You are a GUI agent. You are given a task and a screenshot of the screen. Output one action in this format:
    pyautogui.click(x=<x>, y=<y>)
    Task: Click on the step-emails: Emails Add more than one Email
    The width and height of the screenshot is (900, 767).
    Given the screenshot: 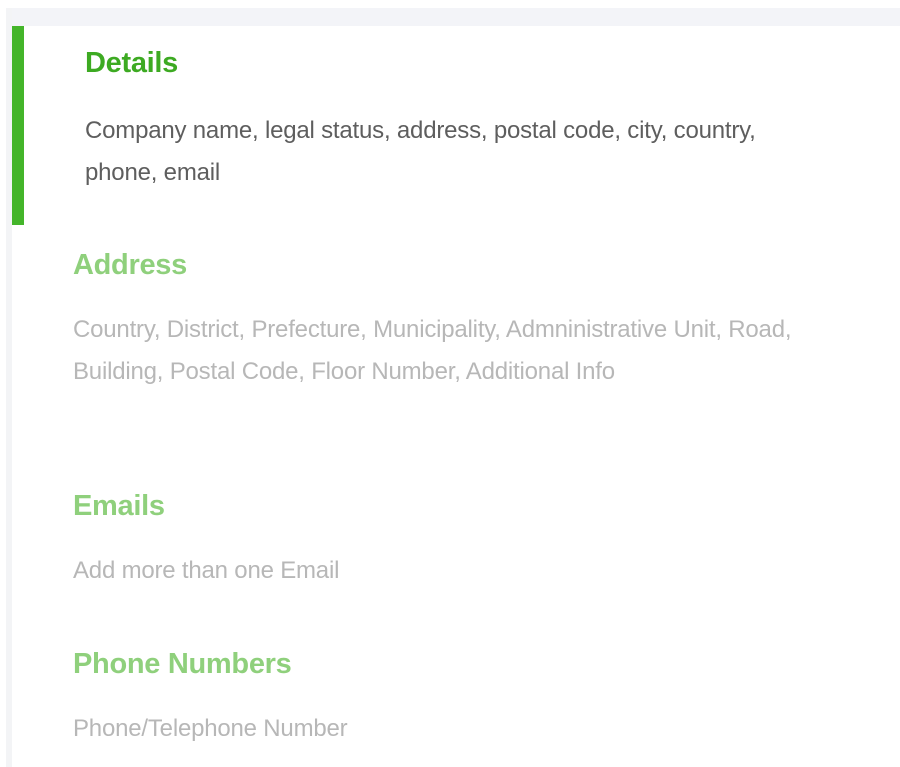 What is the action you would take?
    pyautogui.click(x=442, y=540)
    